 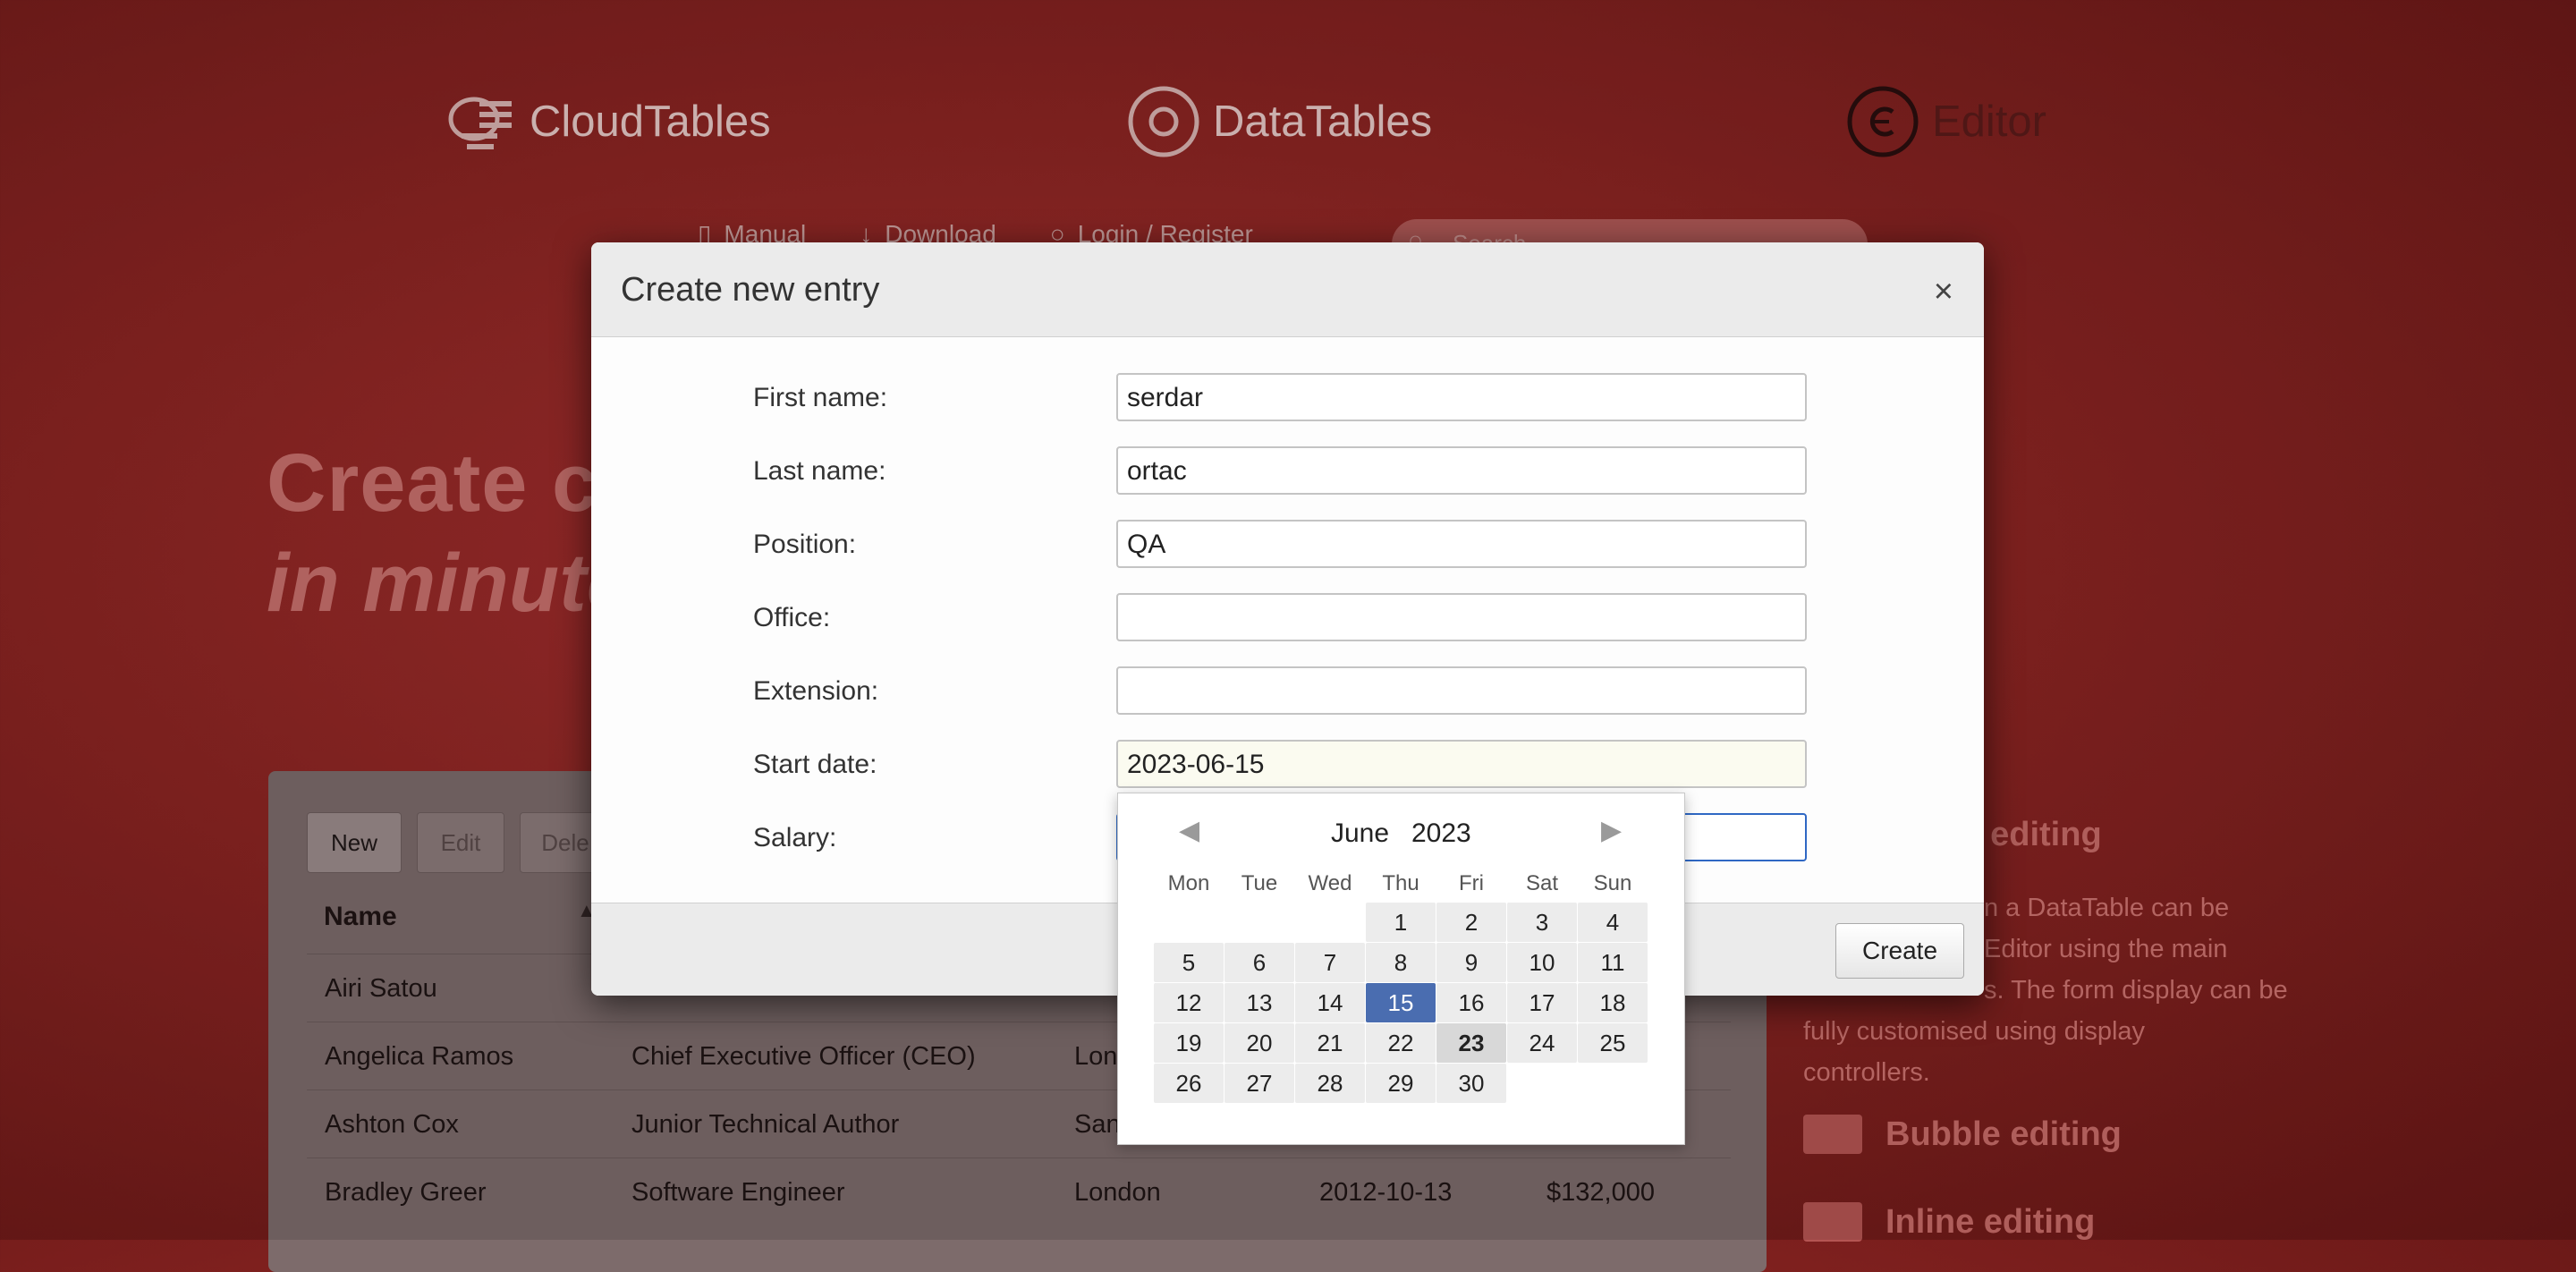 What do you see at coordinates (1189, 1043) in the screenshot?
I see `calendar-day: 19` at bounding box center [1189, 1043].